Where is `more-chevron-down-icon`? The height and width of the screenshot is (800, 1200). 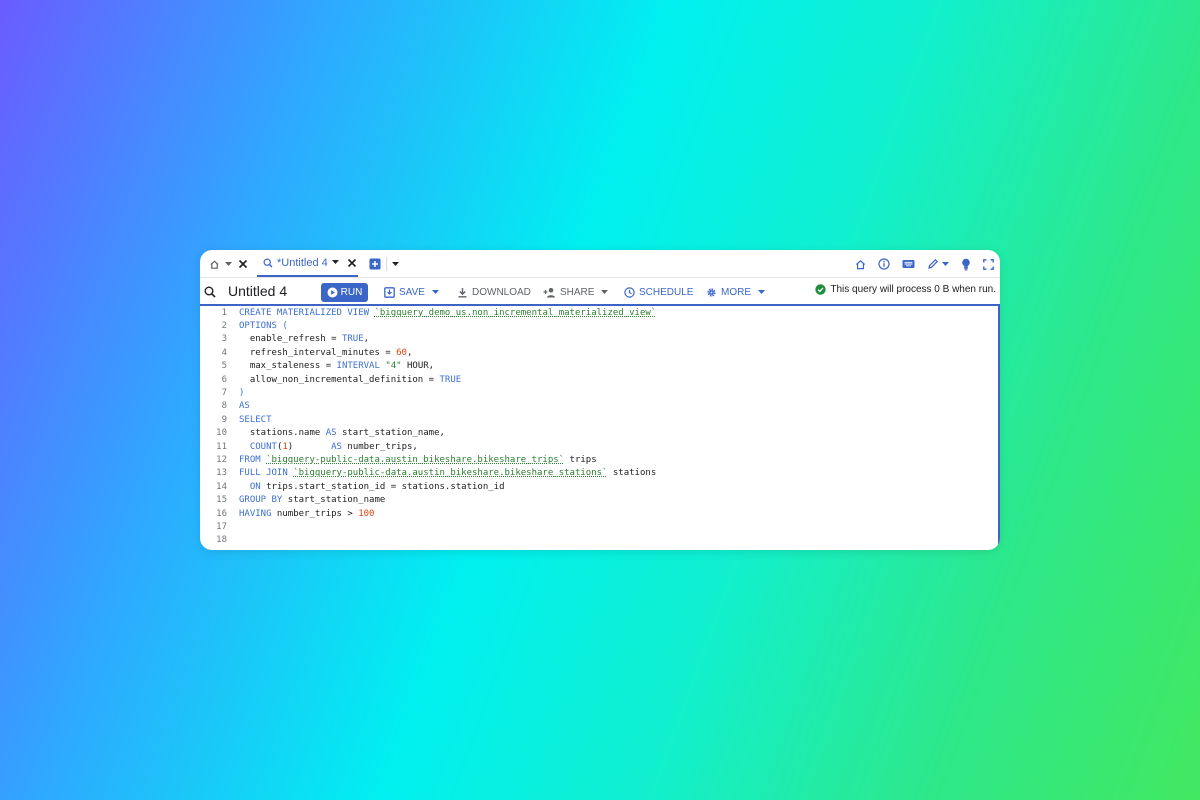 more-chevron-down-icon is located at coordinates (761, 292).